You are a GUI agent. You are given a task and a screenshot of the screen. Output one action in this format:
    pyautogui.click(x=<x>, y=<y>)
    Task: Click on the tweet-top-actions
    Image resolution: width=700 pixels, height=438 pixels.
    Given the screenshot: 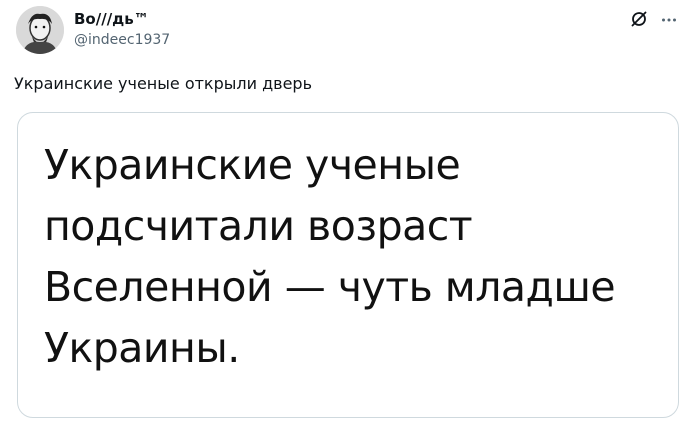 What is the action you would take?
    pyautogui.click(x=654, y=19)
    